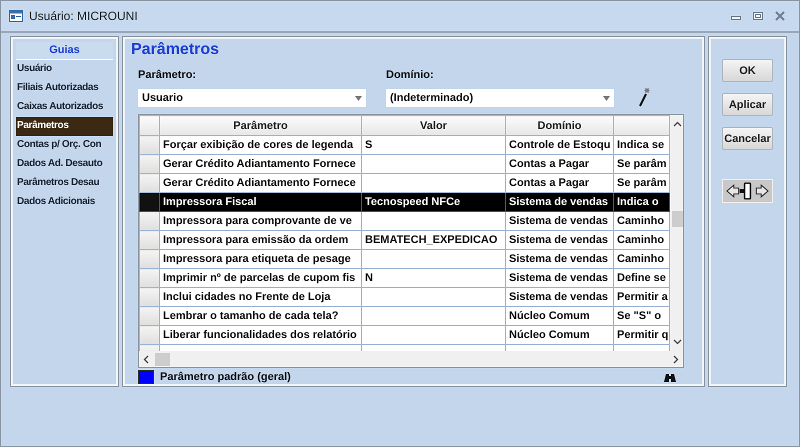  Describe the element at coordinates (261, 145) in the screenshot. I see `table-cell: Forçar exibição de cores de legenda` at that location.